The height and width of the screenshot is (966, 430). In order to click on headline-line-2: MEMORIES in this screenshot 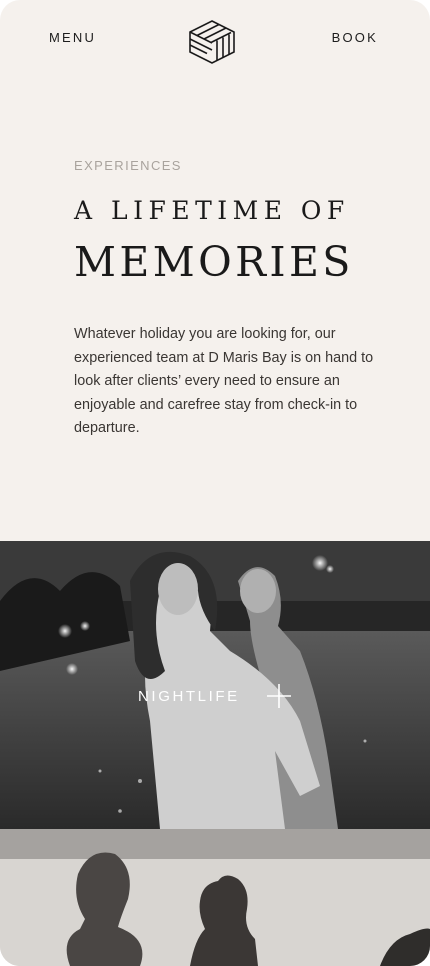, I will do `click(214, 262)`.